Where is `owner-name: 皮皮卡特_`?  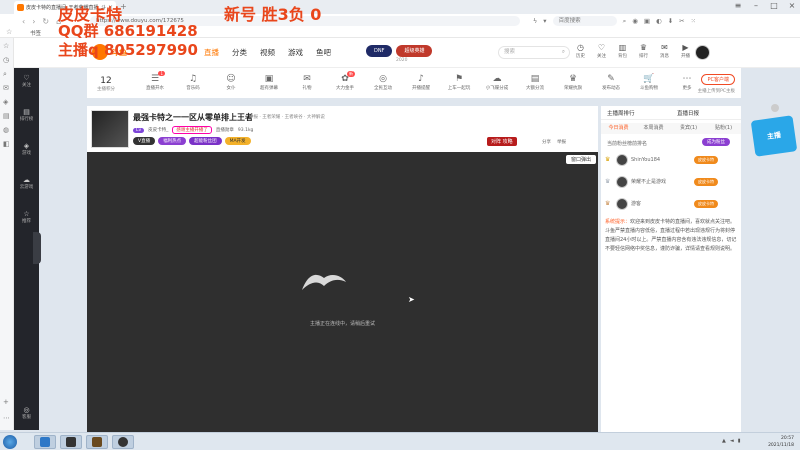 owner-name: 皮皮卡特_ is located at coordinates (158, 130).